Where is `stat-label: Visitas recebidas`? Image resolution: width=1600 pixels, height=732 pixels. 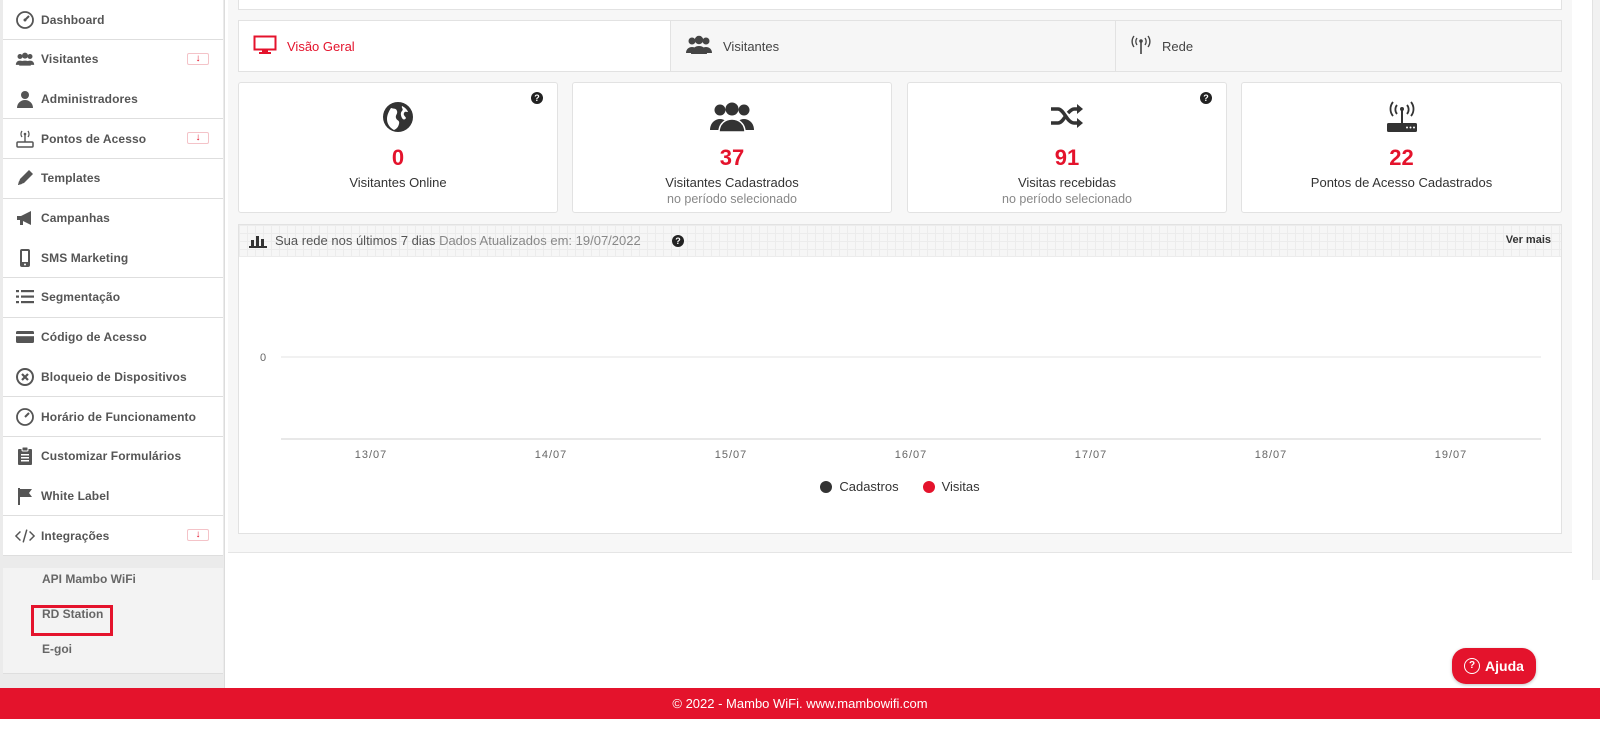
stat-label: Visitas recebidas is located at coordinates (1067, 182).